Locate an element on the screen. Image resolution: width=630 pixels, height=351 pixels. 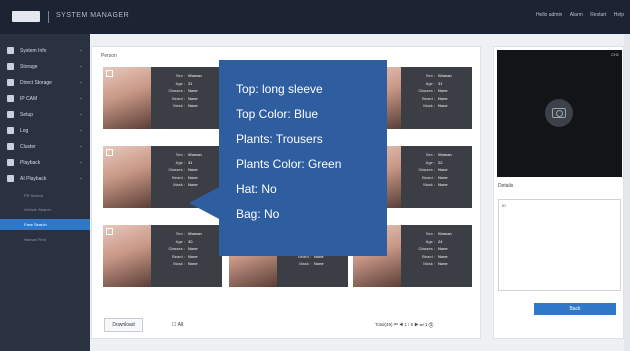
attribute-value: 30 is located at coordinates (190, 241).